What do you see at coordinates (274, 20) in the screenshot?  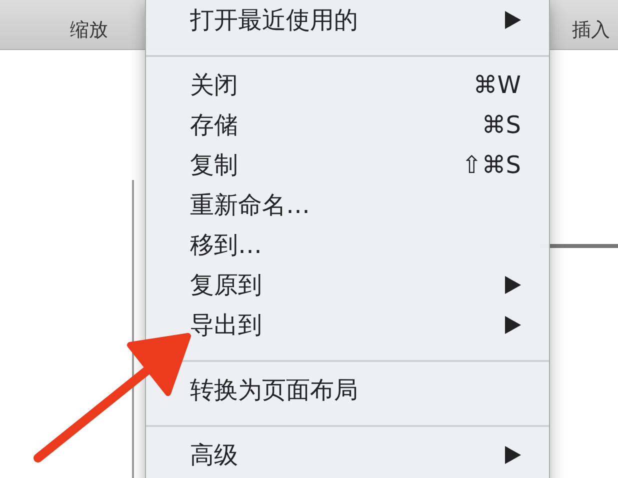 I see `menu-item-label: 打开最近使用的` at bounding box center [274, 20].